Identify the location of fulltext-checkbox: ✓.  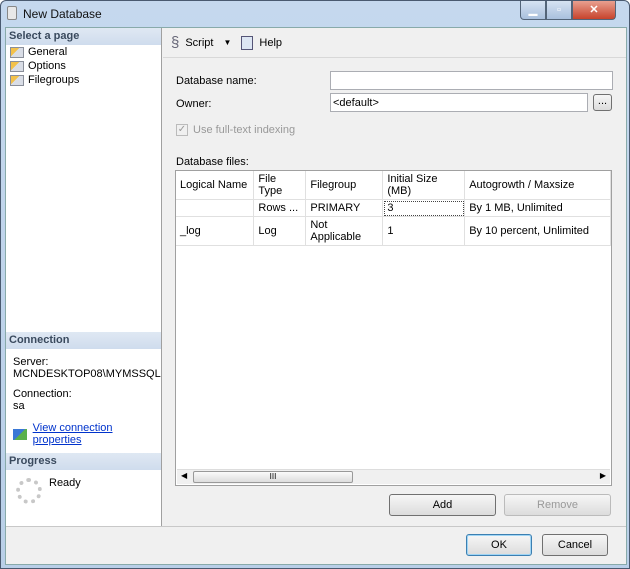
(182, 130).